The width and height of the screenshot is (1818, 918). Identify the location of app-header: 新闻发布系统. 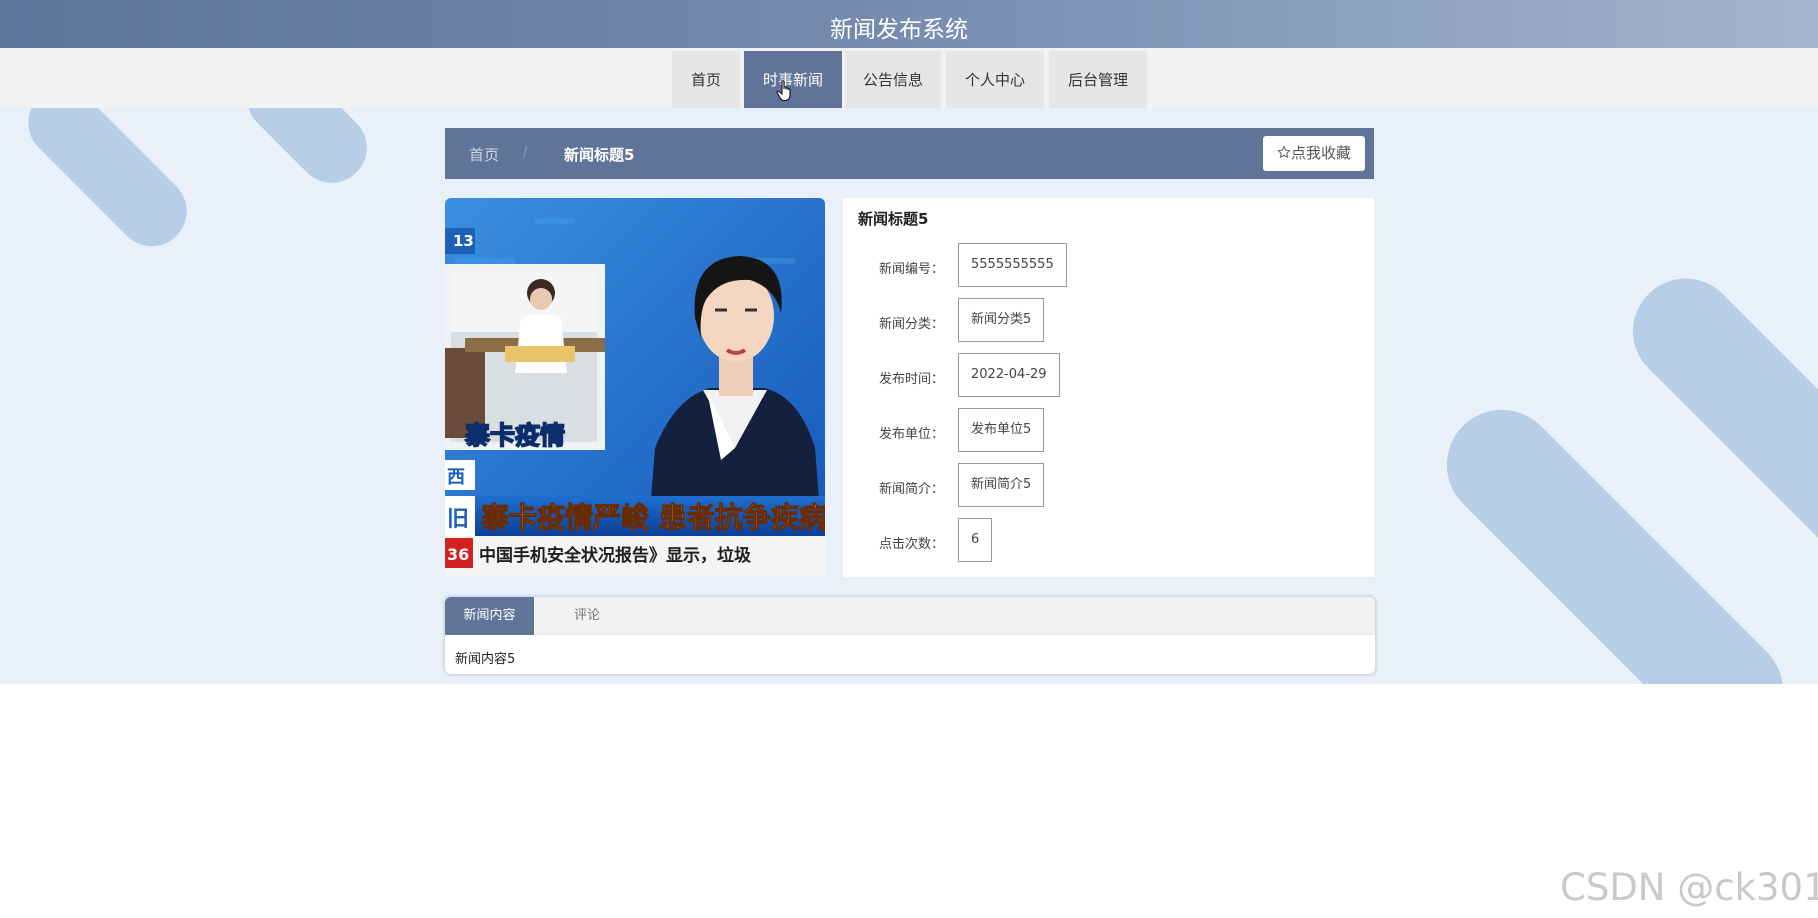
(909, 24).